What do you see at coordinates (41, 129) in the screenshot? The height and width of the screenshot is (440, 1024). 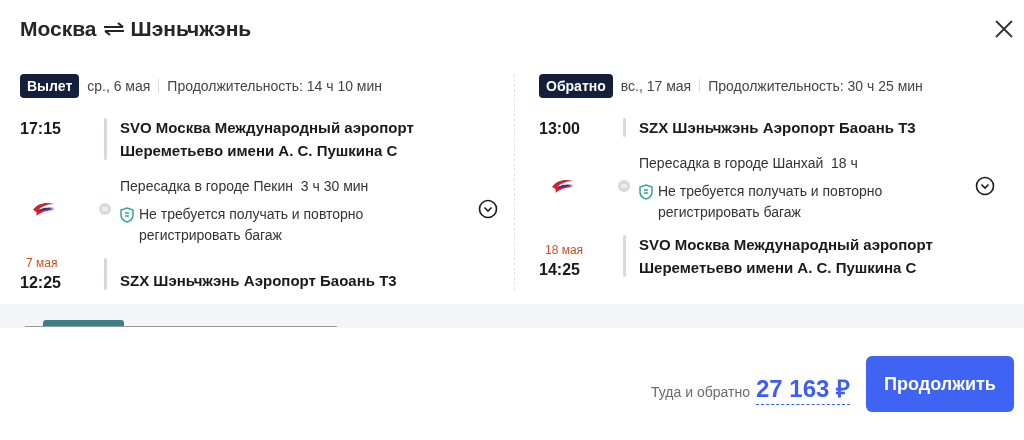 I see `departure-time: 17:15` at bounding box center [41, 129].